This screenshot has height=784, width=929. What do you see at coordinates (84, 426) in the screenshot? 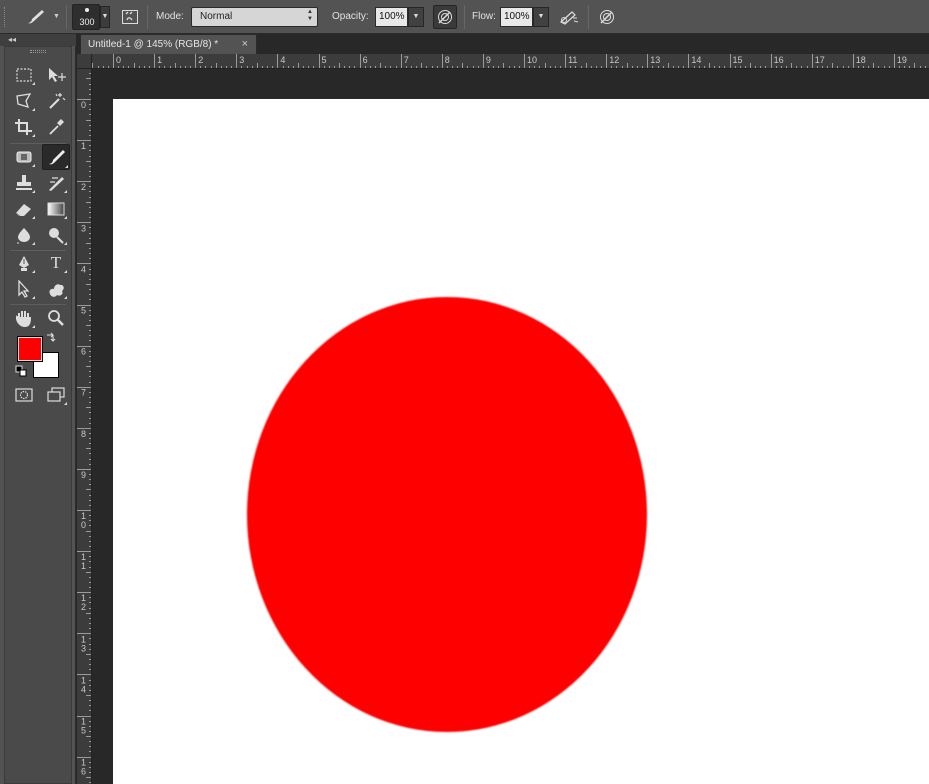
I see `vertical-ruler: 012345678910111213141516` at bounding box center [84, 426].